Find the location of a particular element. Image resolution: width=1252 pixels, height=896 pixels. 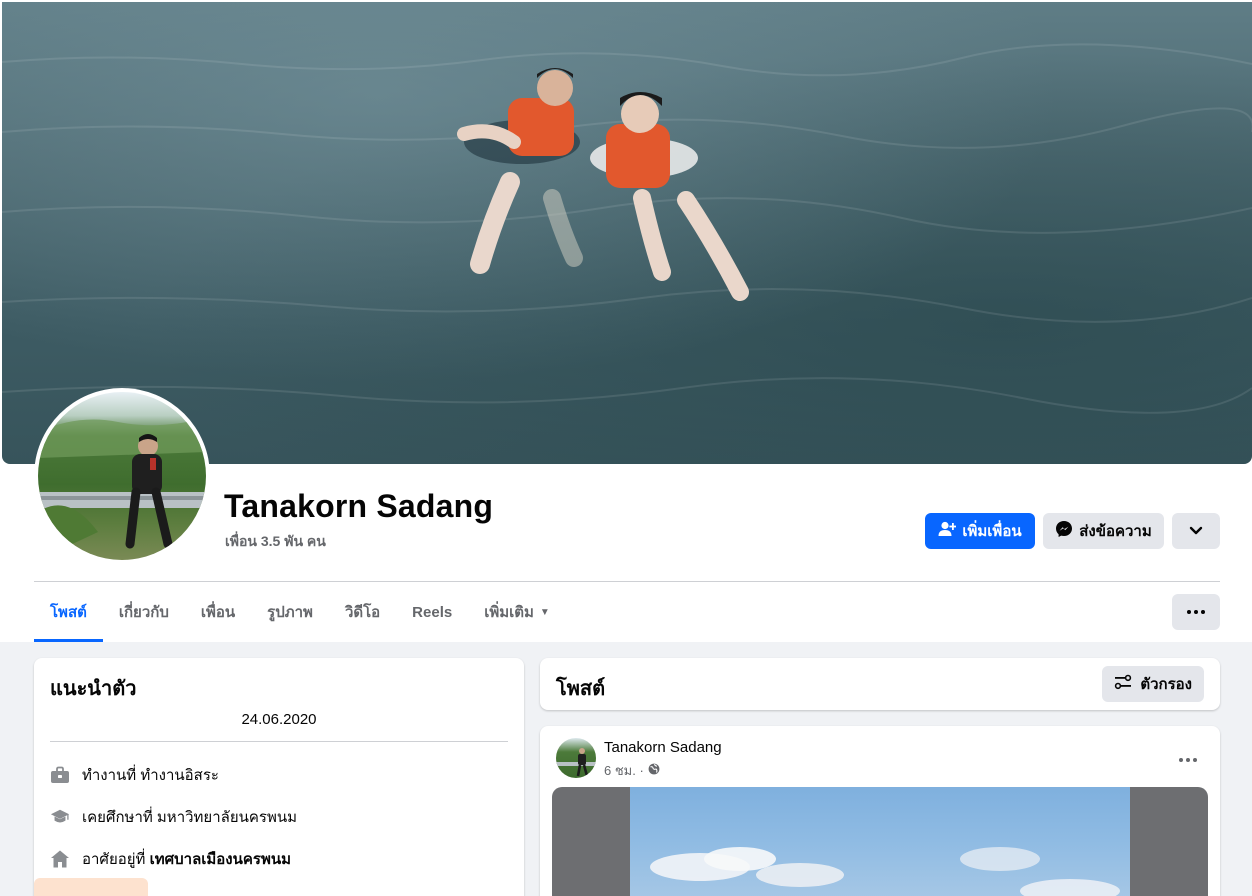

intro-education: เคยศึกษาที่ มหาวิทยาลัยนครพนม is located at coordinates (173, 817).